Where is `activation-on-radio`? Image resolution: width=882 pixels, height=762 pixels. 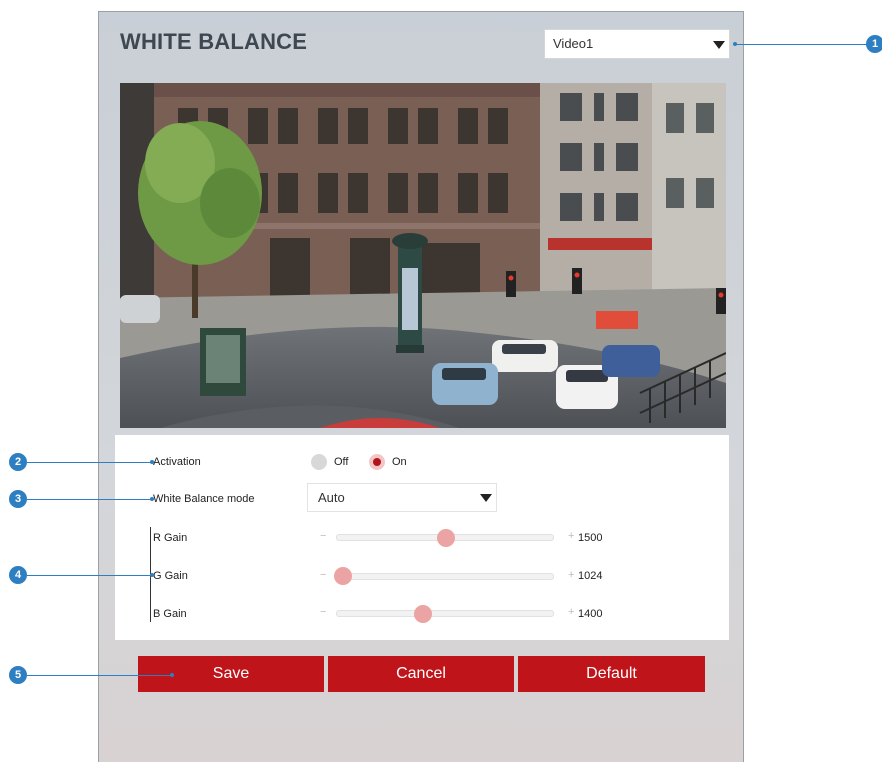
activation-on-radio is located at coordinates (377, 462).